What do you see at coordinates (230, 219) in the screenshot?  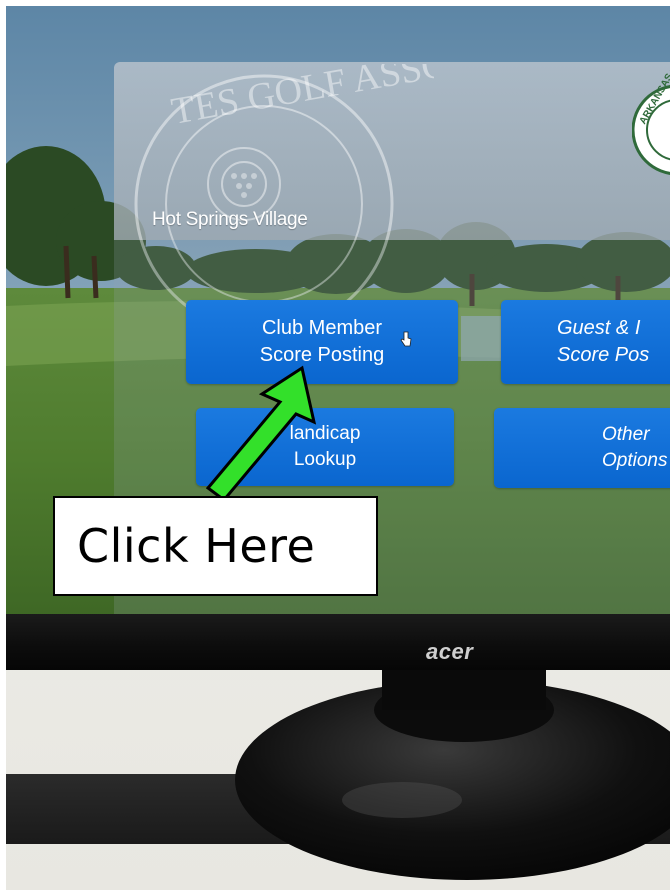 I see `club-name-label: Hot Springs Village` at bounding box center [230, 219].